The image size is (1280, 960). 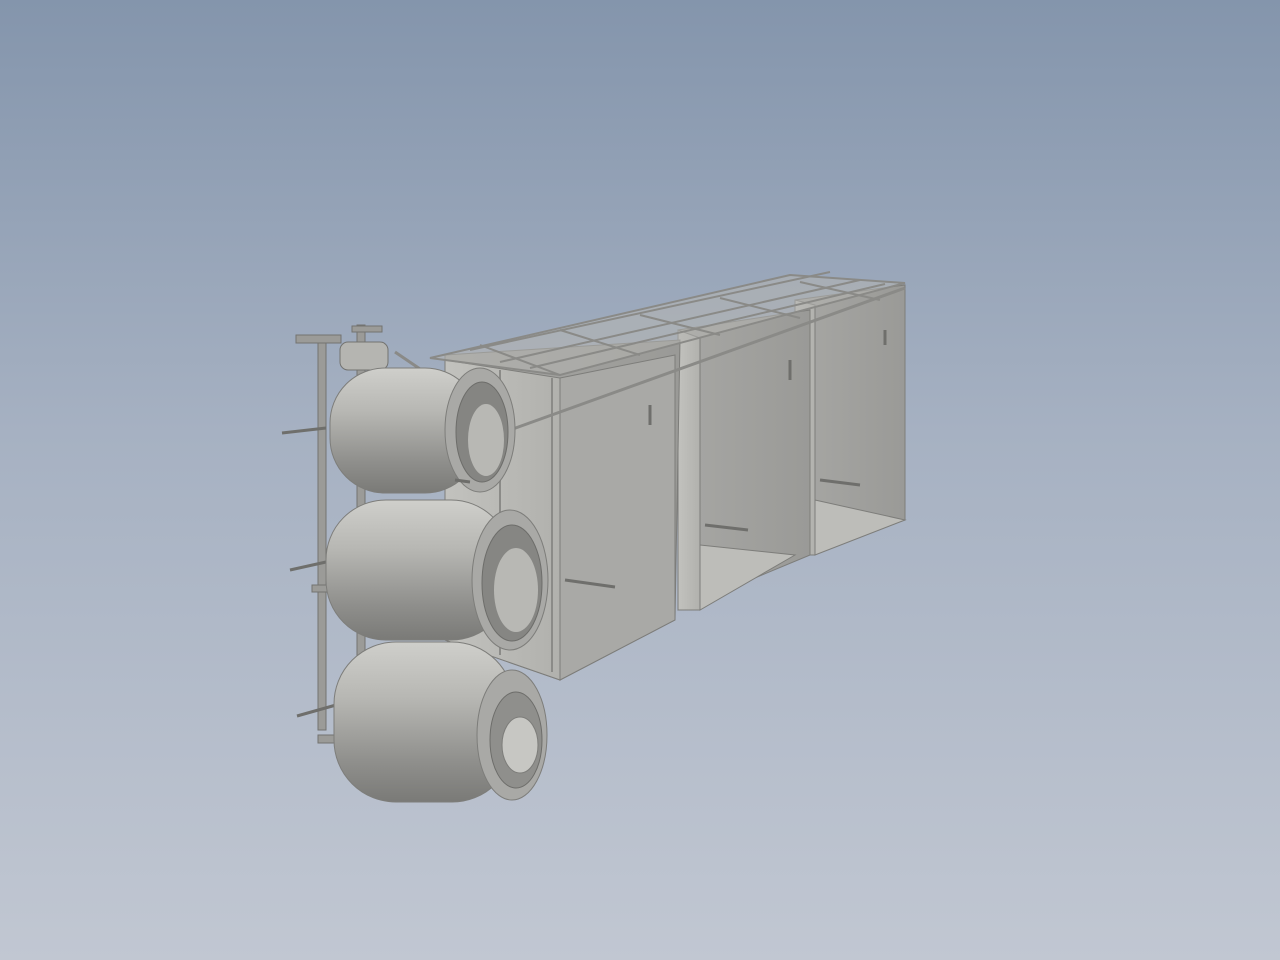 What do you see at coordinates (440, 722) in the screenshot?
I see `tank-bottom` at bounding box center [440, 722].